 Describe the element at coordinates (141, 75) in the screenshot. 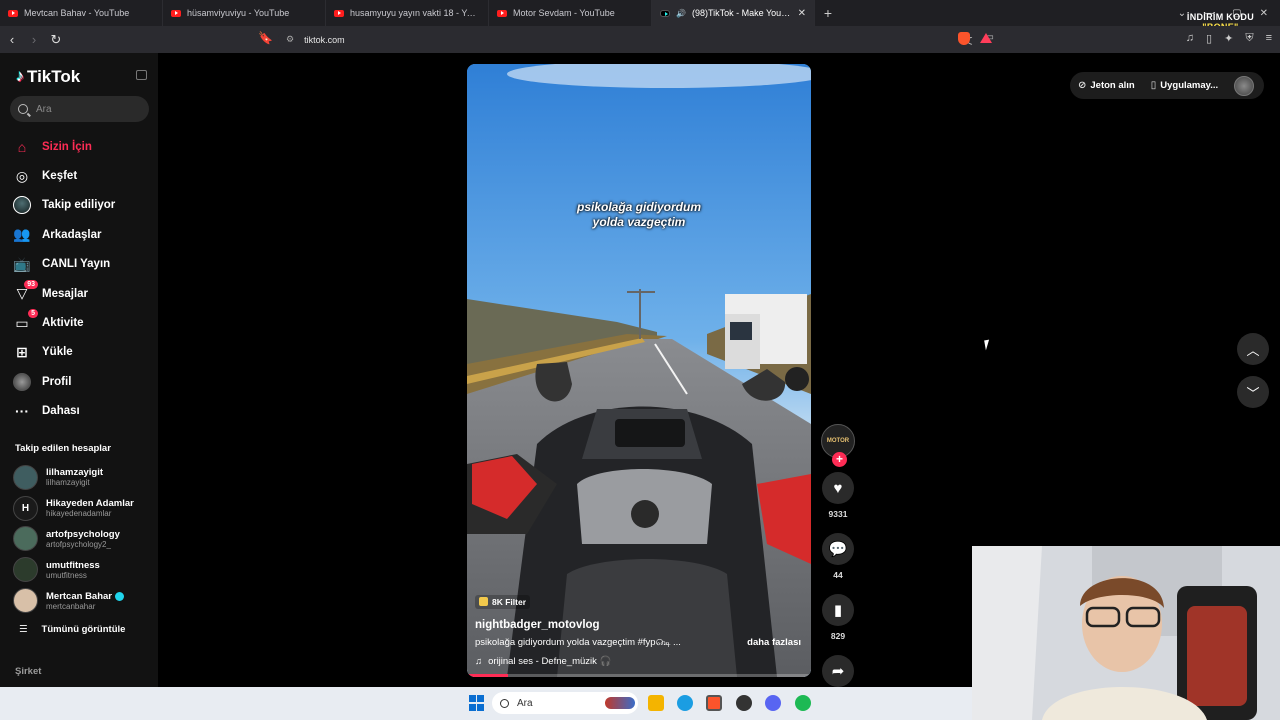

I see `collapse-sidebar-icon` at that location.